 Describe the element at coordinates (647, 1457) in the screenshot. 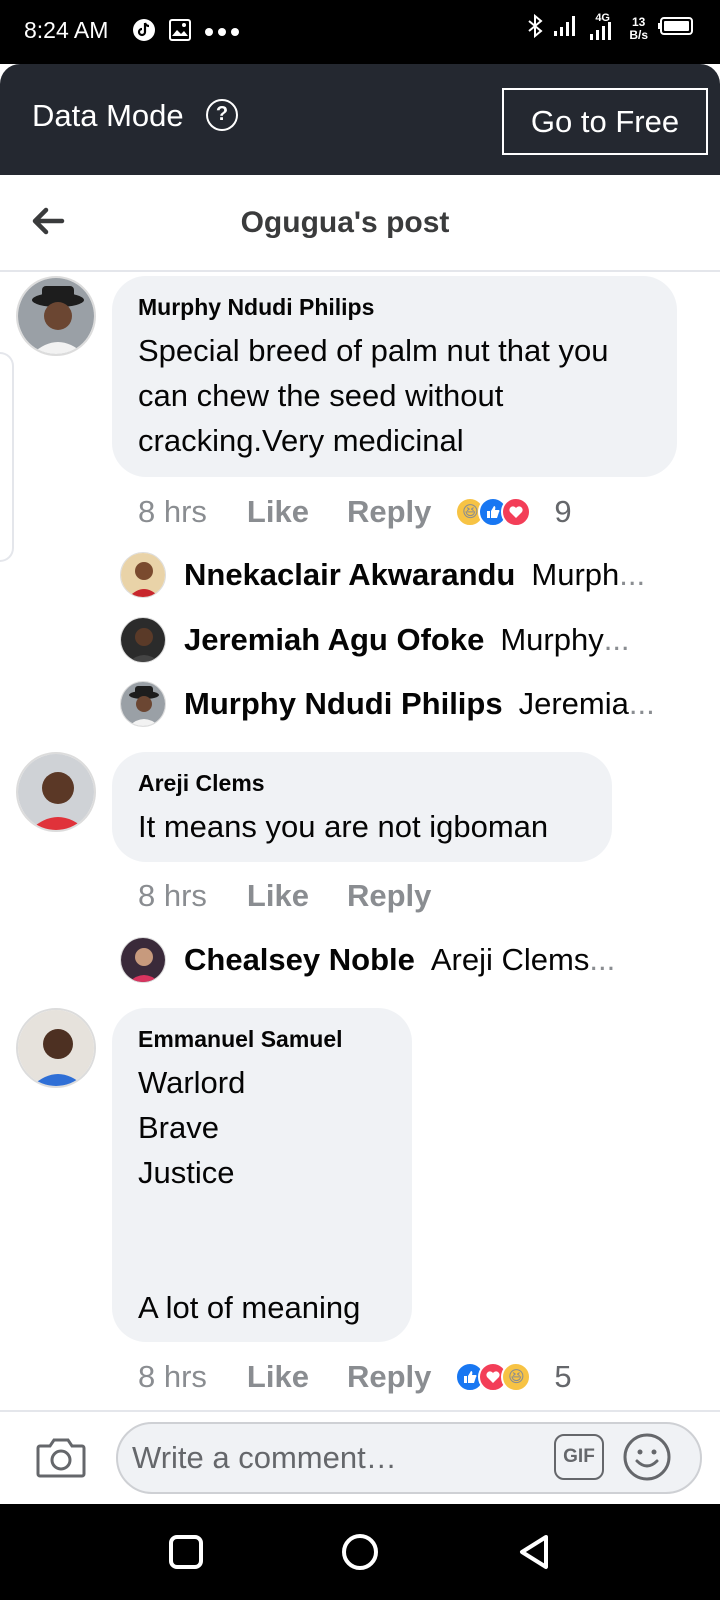

I see `emoji-icon` at that location.